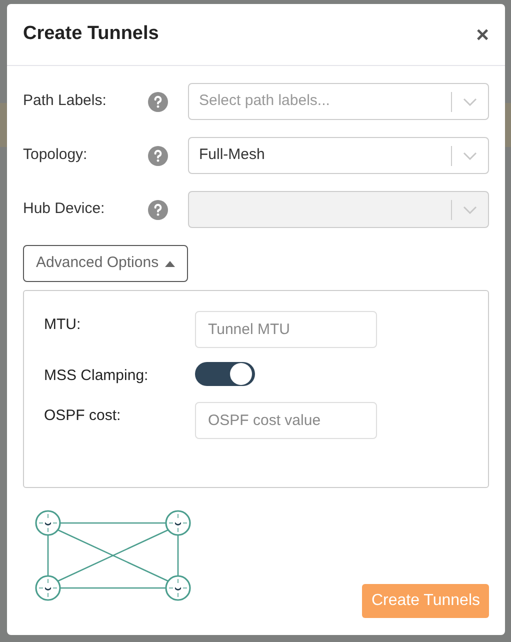 The image size is (511, 642). What do you see at coordinates (83, 416) in the screenshot?
I see `field-label: OSPF cost:` at bounding box center [83, 416].